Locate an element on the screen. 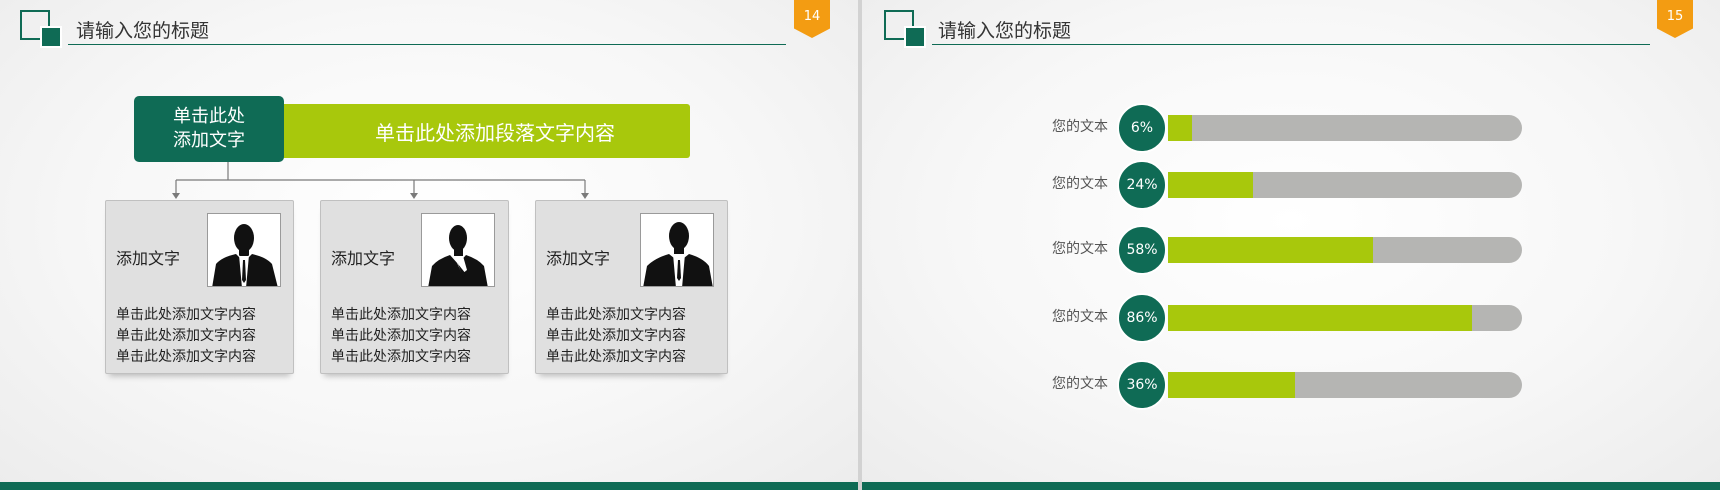 This screenshot has width=1720, height=490. profile-card-2: 添加文字 单击此处添加文字内容 单击此处添加文字内容 单击此处添加文字内容 is located at coordinates (414, 287).